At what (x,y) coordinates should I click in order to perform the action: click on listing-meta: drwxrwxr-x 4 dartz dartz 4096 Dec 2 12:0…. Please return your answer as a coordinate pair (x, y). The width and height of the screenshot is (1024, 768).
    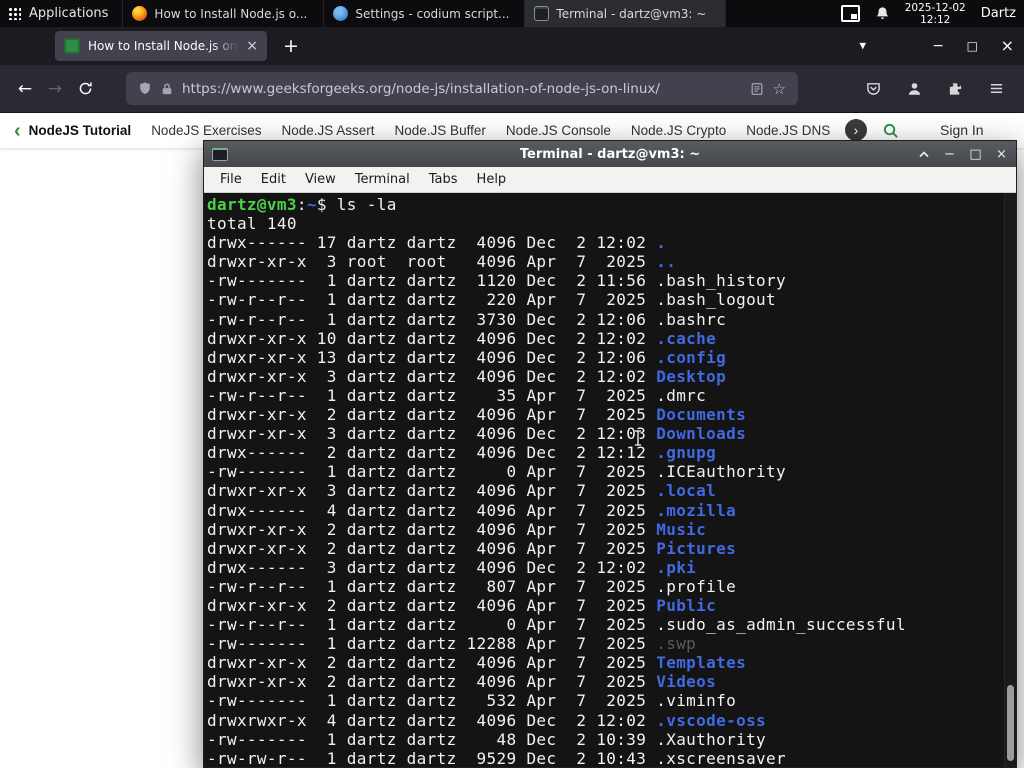
    Looking at the image, I should click on (432, 720).